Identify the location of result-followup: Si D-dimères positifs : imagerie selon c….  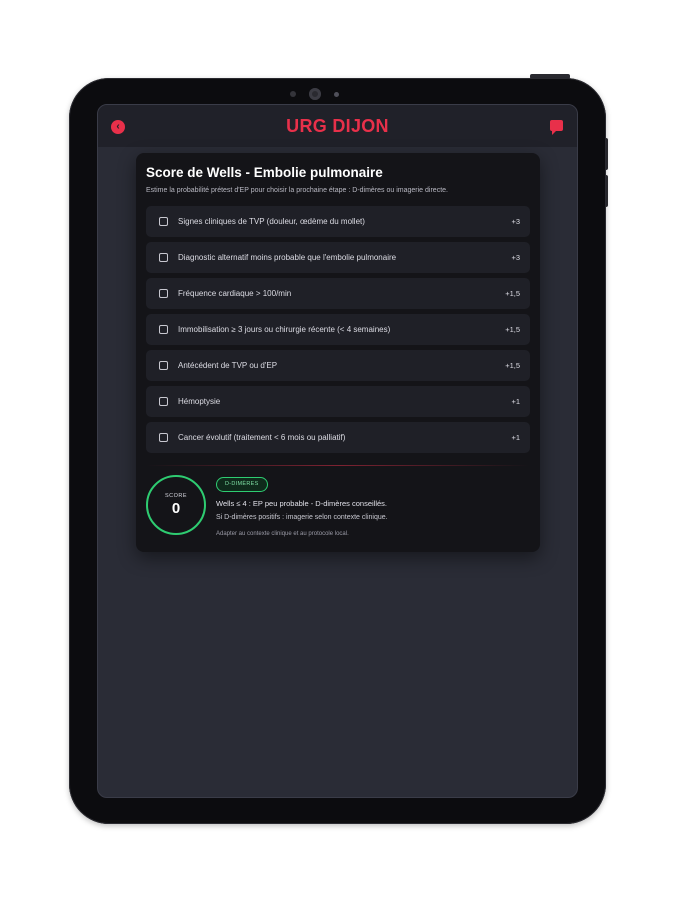
(302, 517).